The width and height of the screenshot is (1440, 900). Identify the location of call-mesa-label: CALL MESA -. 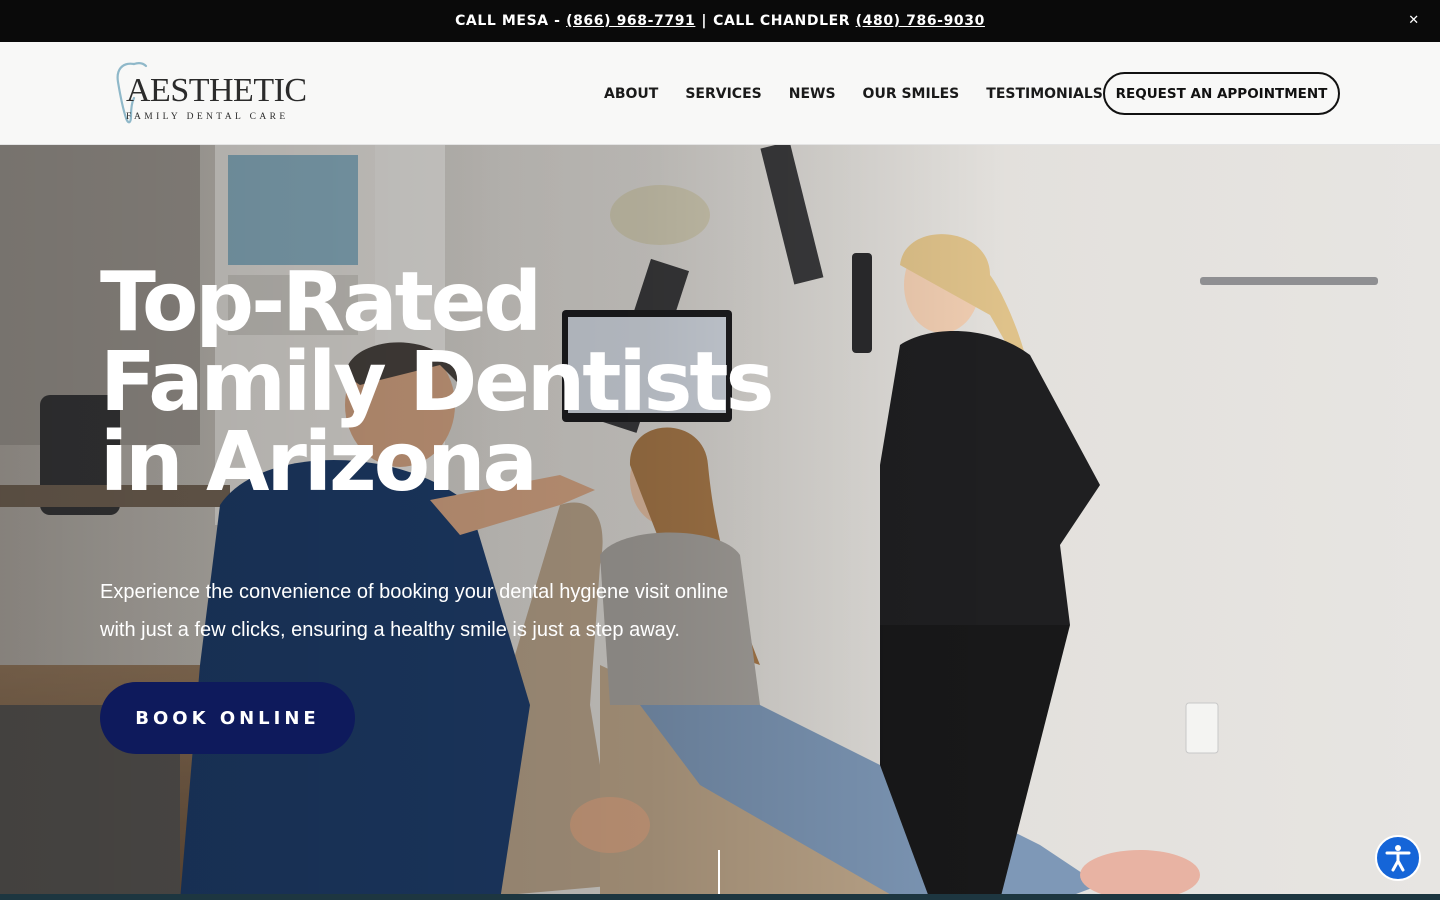
(508, 21).